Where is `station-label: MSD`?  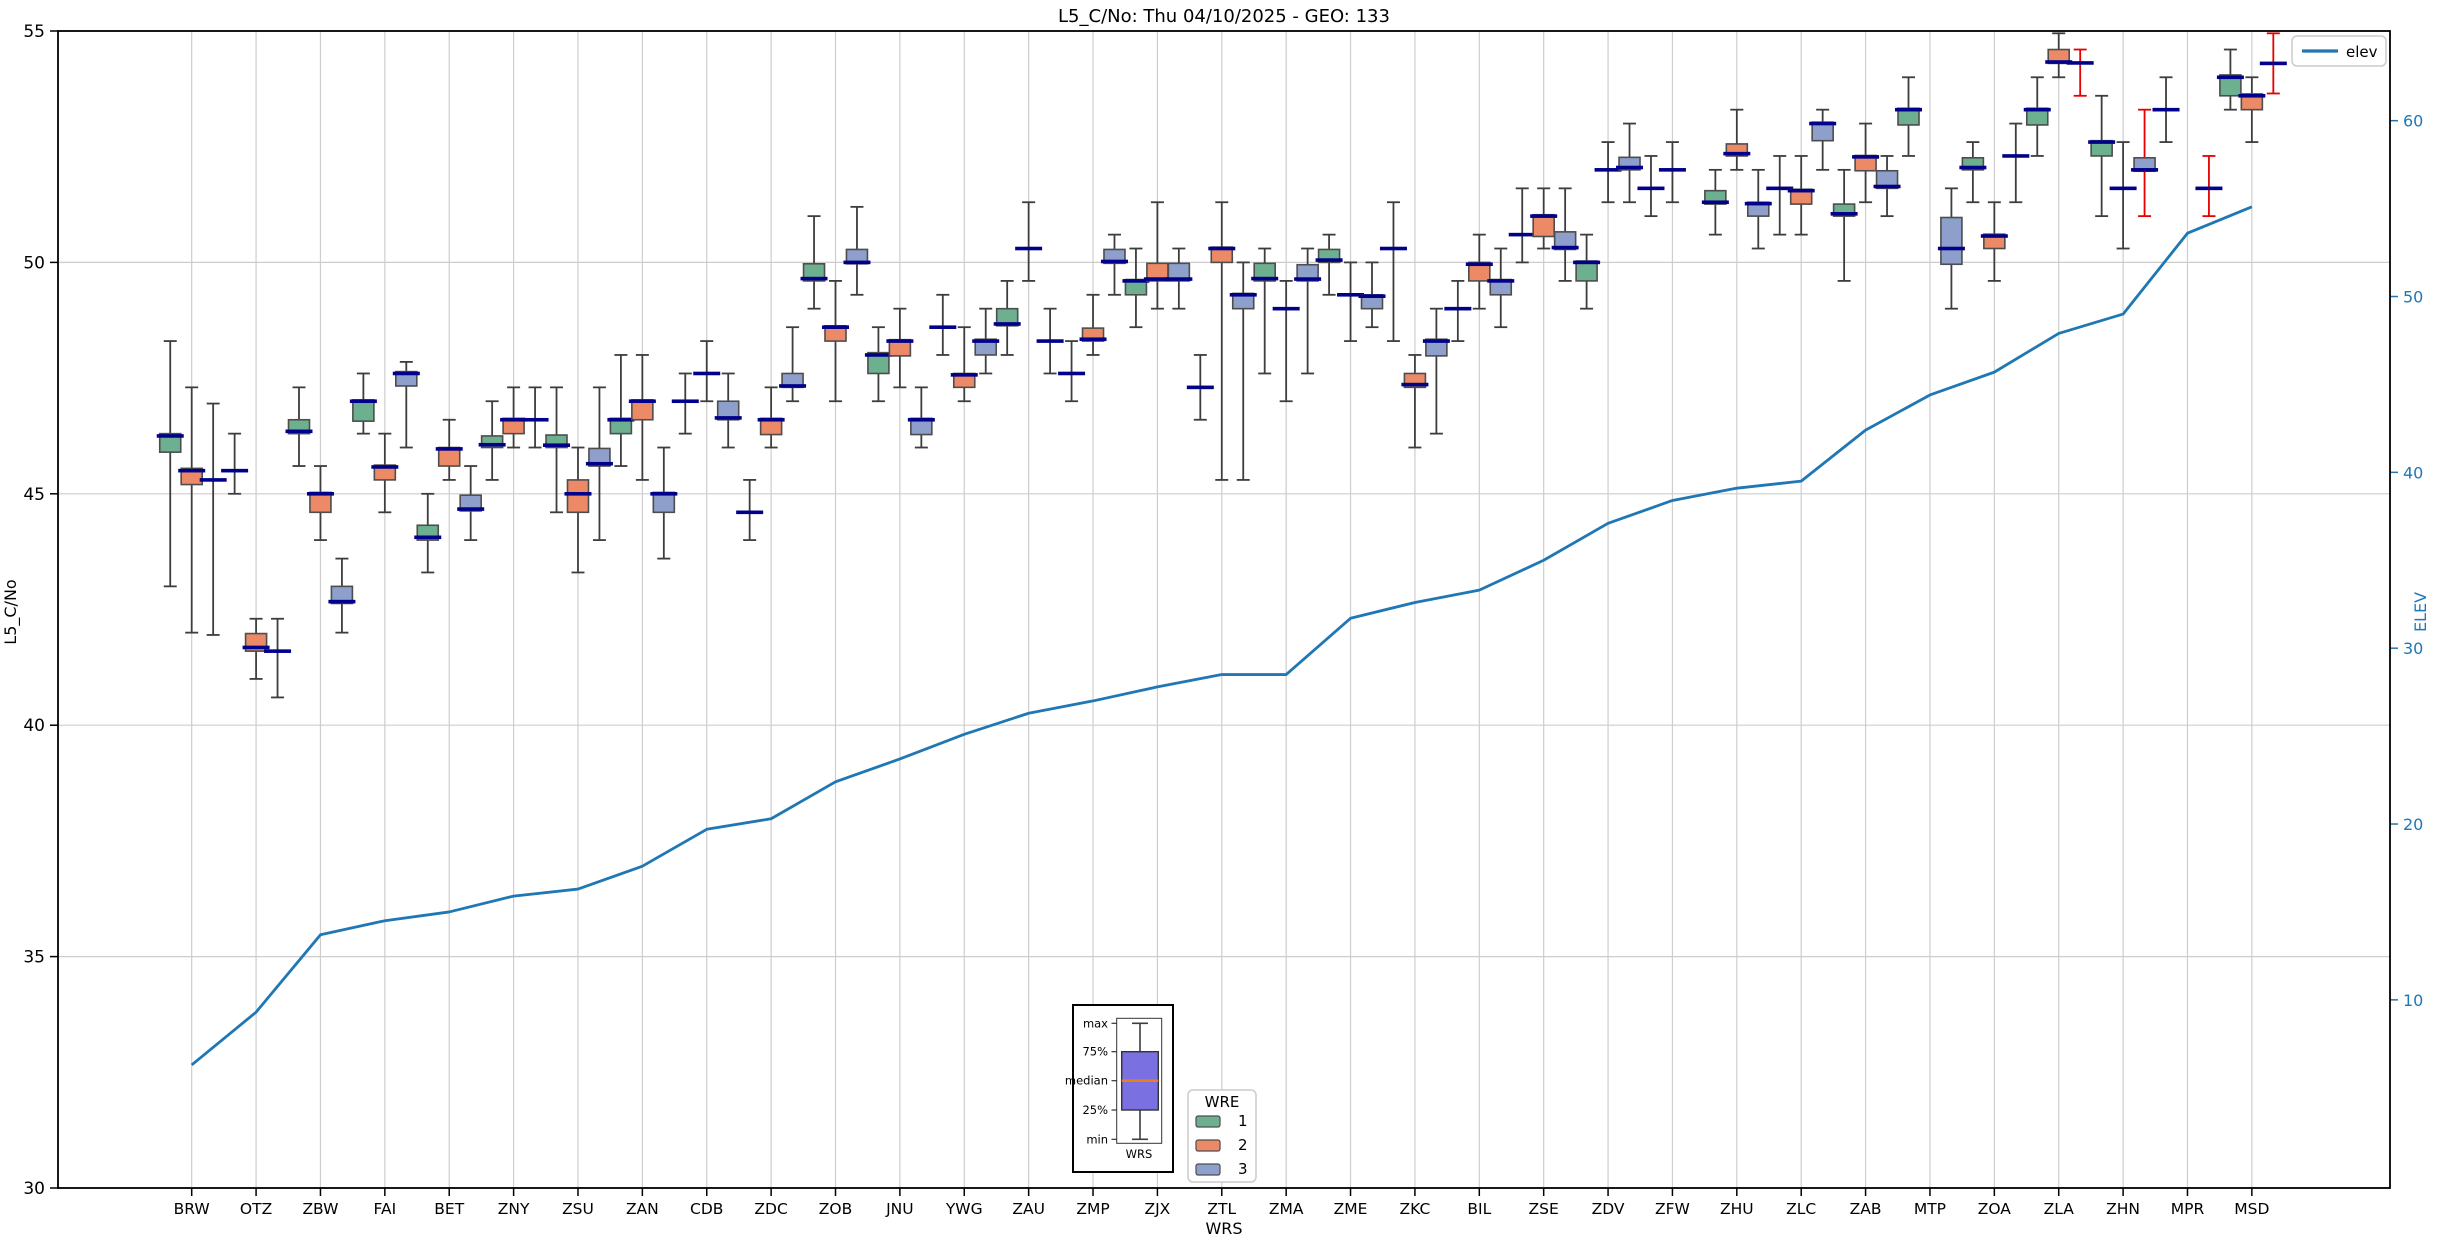 station-label: MSD is located at coordinates (2251, 1209).